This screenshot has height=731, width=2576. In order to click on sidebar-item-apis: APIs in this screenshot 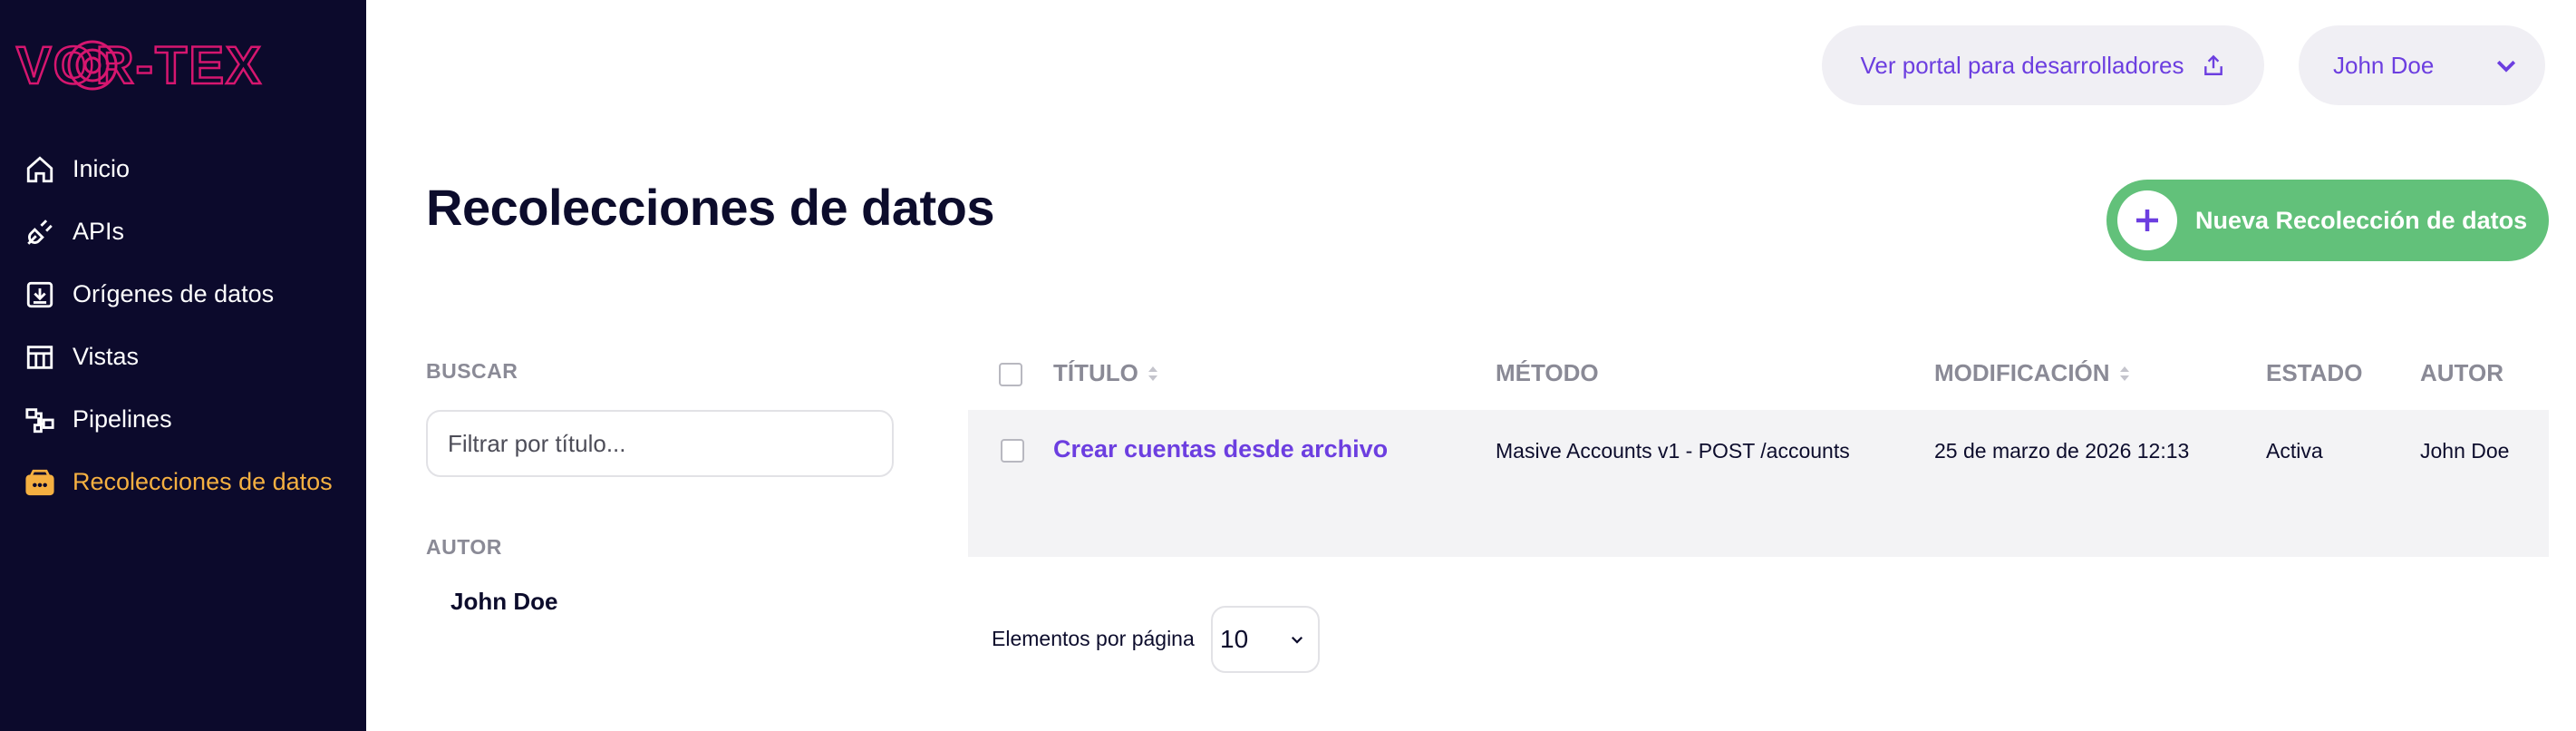, I will do `click(183, 231)`.